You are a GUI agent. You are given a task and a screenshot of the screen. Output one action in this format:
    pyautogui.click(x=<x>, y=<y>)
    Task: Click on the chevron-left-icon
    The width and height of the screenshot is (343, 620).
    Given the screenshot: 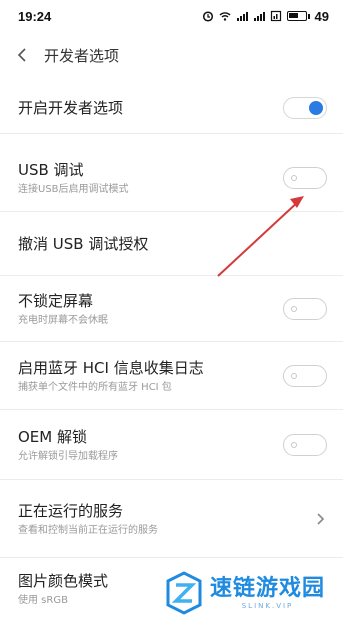 What is the action you would take?
    pyautogui.click(x=21, y=55)
    